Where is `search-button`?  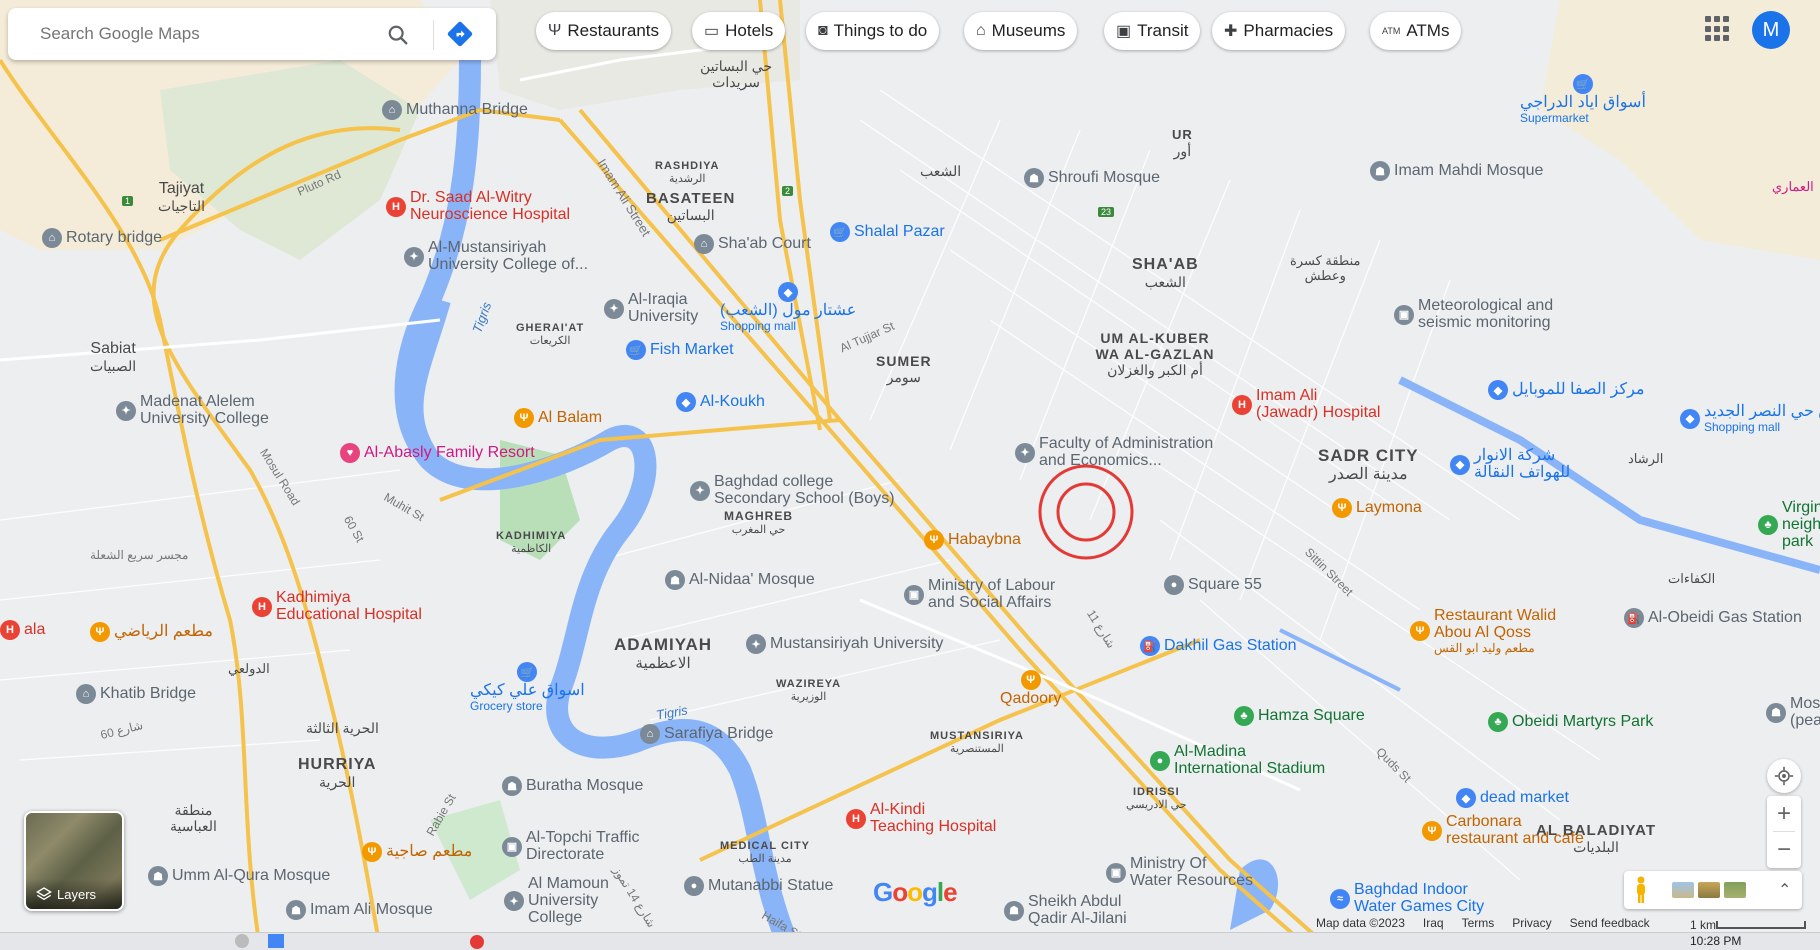
search-button is located at coordinates (398, 35).